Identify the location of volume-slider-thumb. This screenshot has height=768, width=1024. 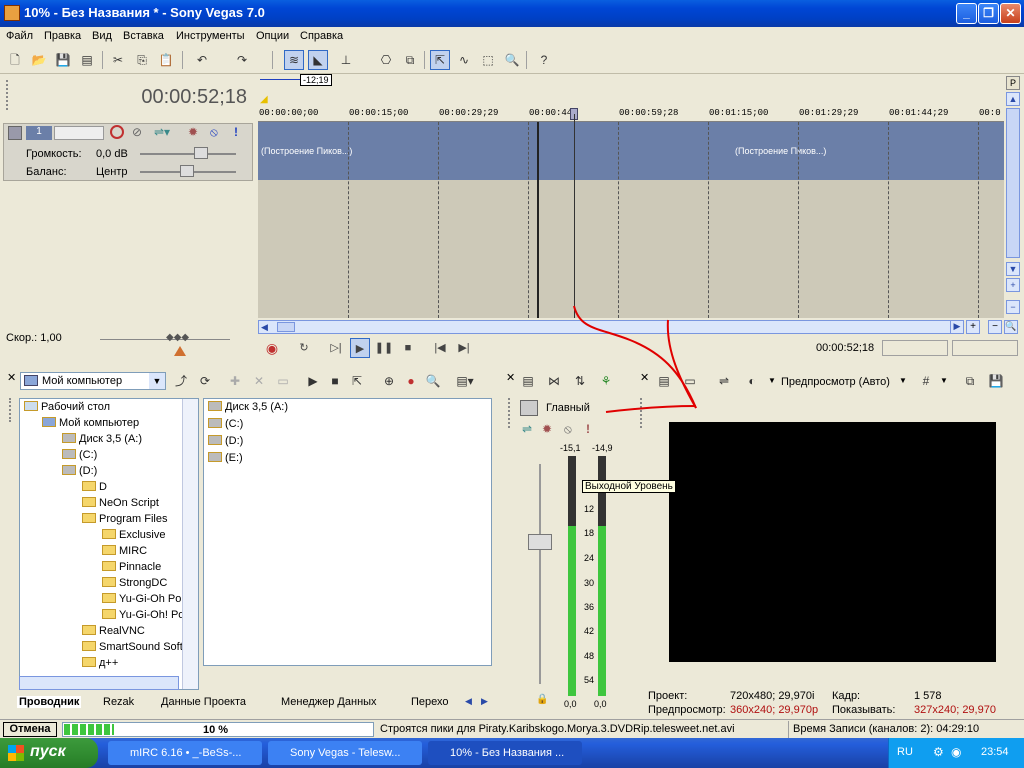
(201, 153).